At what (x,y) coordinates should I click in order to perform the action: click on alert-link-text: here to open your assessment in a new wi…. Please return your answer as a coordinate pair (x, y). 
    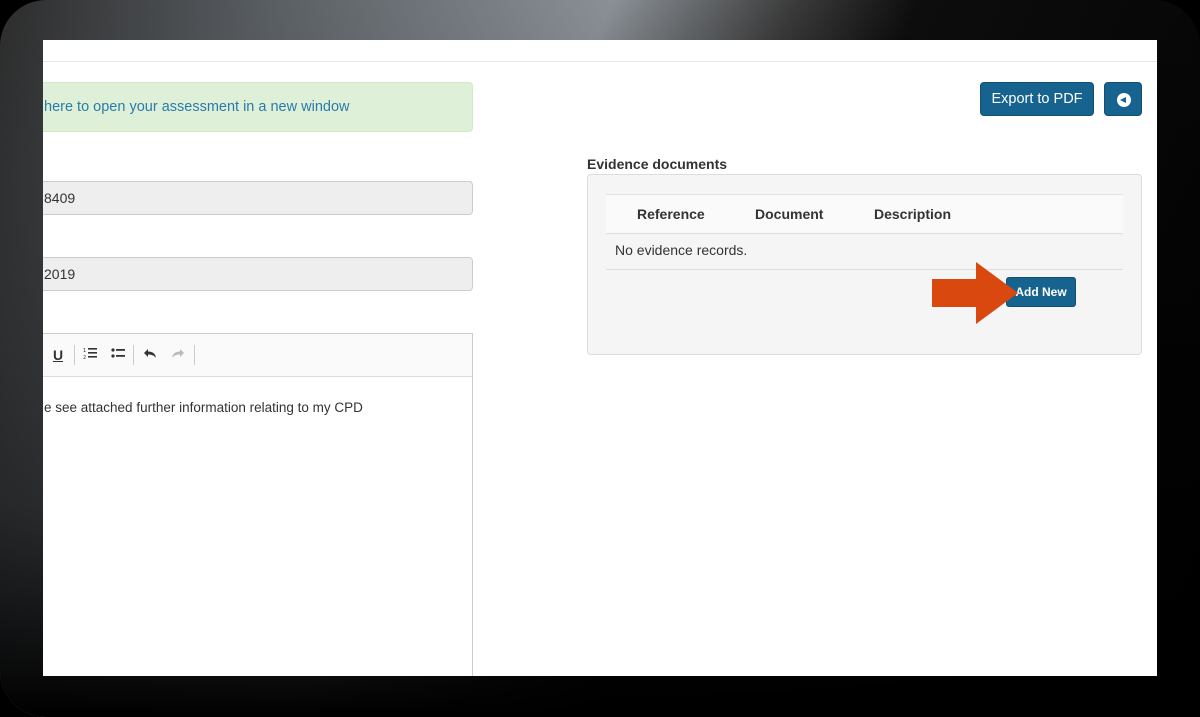
    Looking at the image, I should click on (196, 107).